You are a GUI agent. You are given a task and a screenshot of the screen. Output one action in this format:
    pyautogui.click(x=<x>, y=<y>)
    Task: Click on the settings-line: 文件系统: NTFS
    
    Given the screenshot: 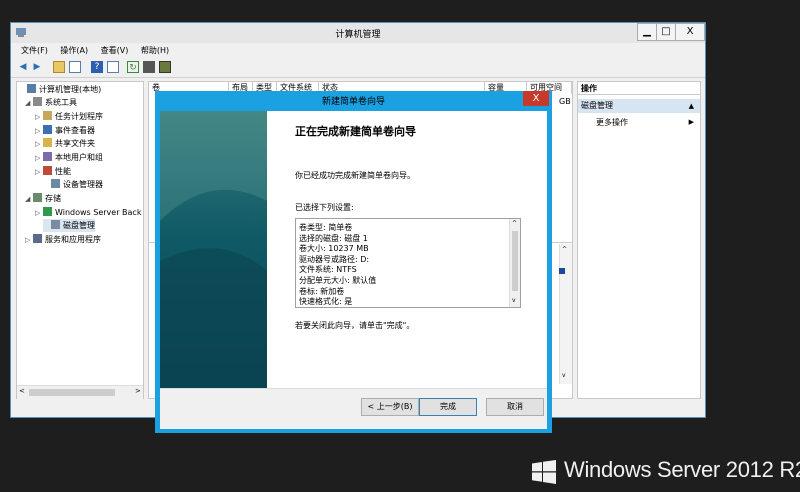 What is the action you would take?
    pyautogui.click(x=328, y=270)
    